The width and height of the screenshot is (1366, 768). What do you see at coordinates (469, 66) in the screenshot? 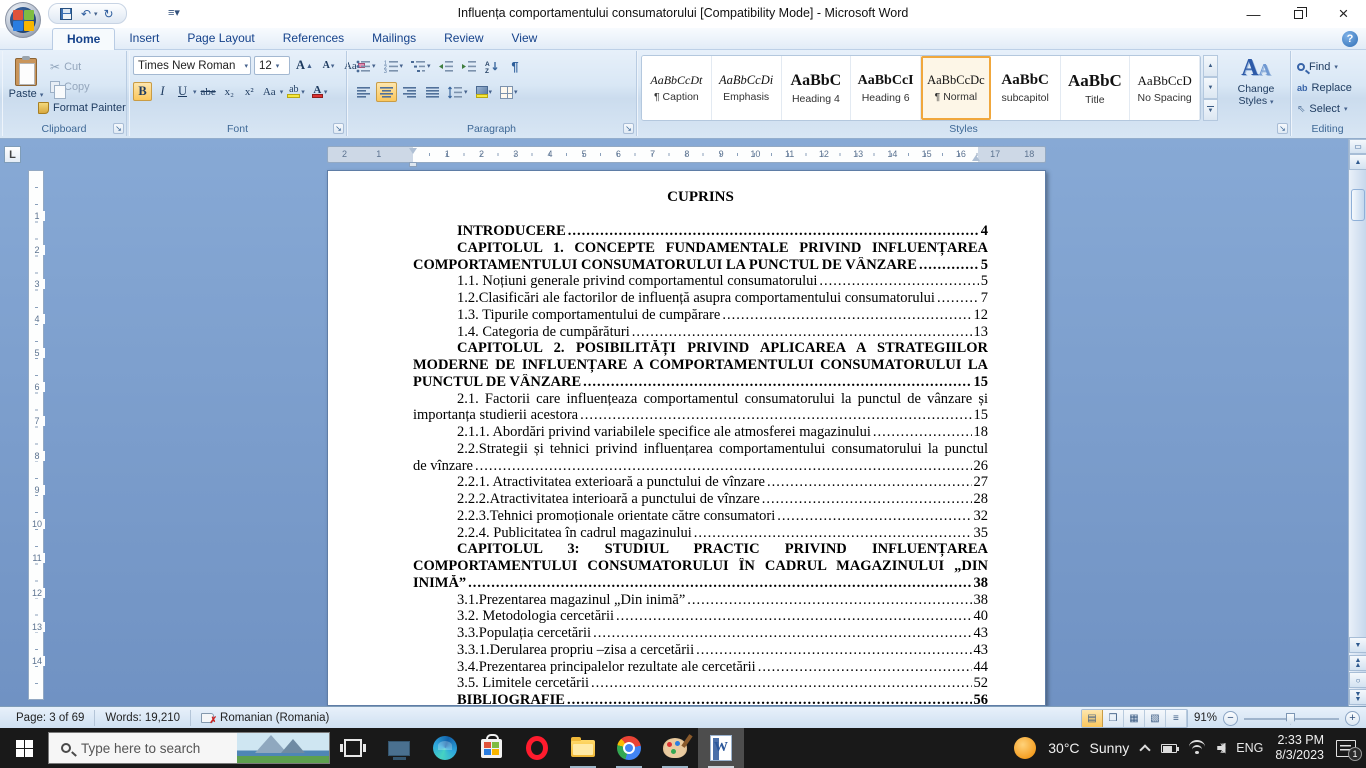
I see `increase-indent-button` at bounding box center [469, 66].